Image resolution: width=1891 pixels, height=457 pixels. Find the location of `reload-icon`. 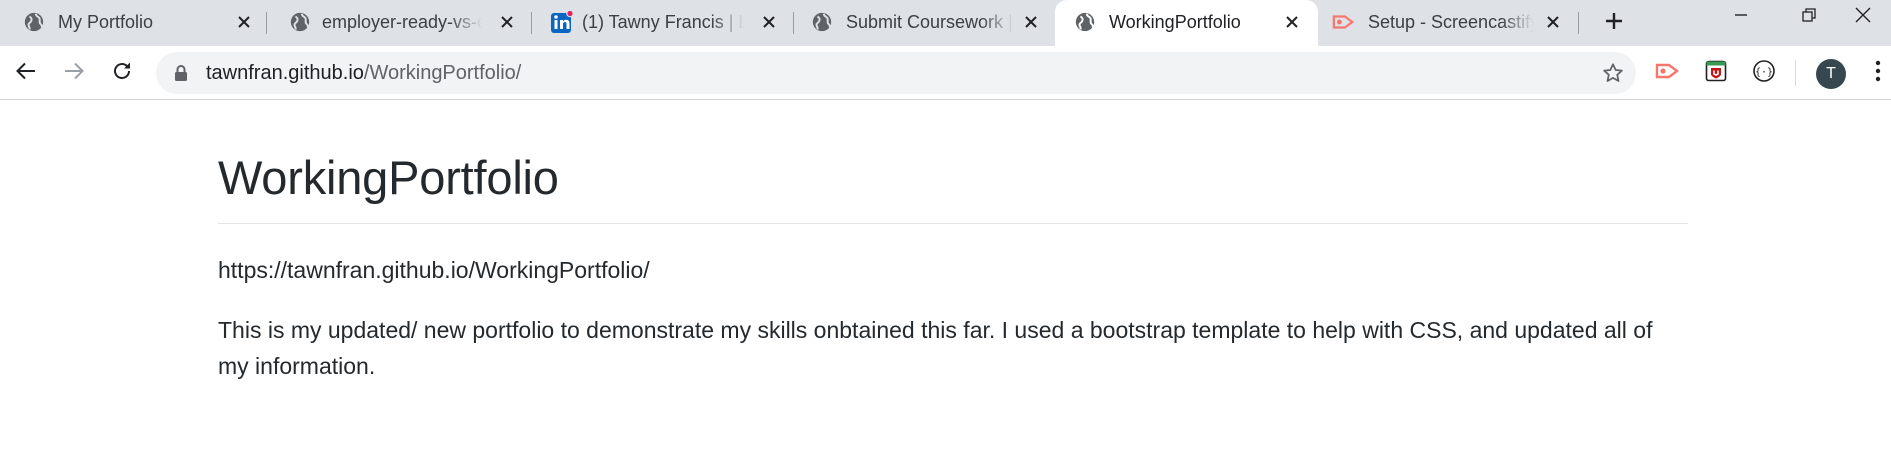

reload-icon is located at coordinates (122, 73).